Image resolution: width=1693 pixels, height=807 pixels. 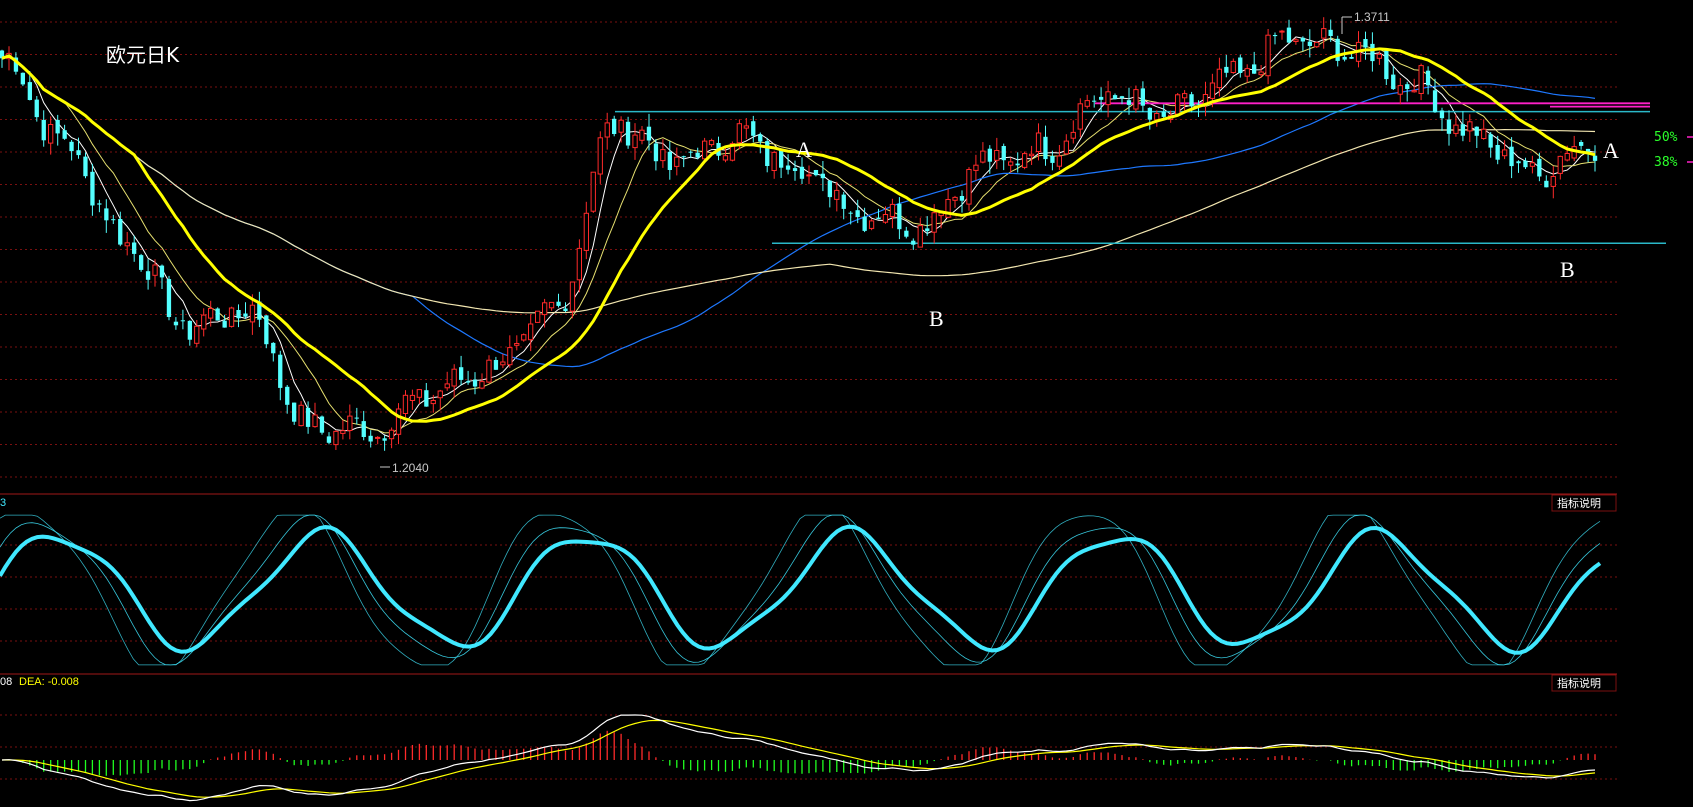 I want to click on svg-text: 指标说明, so click(x=1579, y=503).